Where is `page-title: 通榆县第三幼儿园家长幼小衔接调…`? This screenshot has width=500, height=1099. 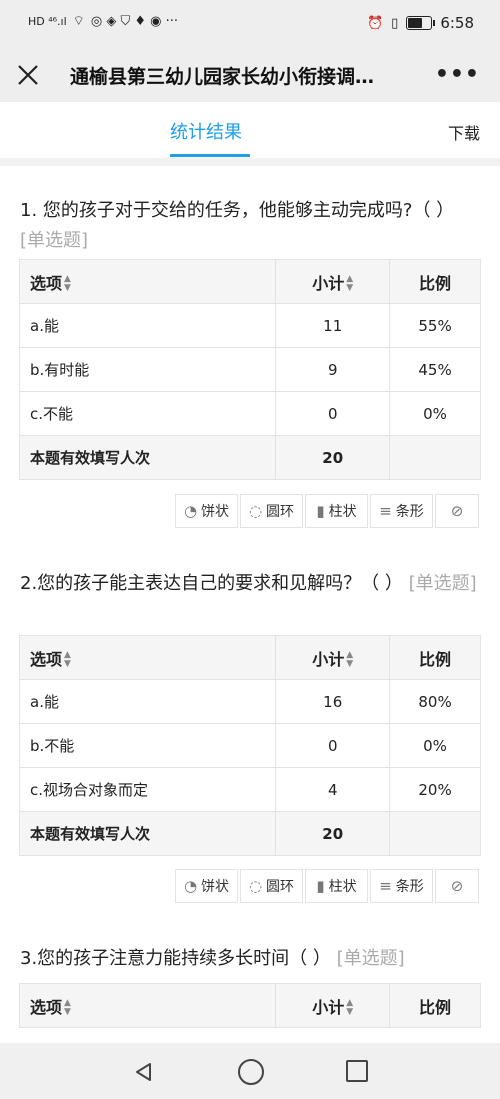
page-title: 通榆县第三幼儿园家长幼小衔接调… is located at coordinates (222, 77).